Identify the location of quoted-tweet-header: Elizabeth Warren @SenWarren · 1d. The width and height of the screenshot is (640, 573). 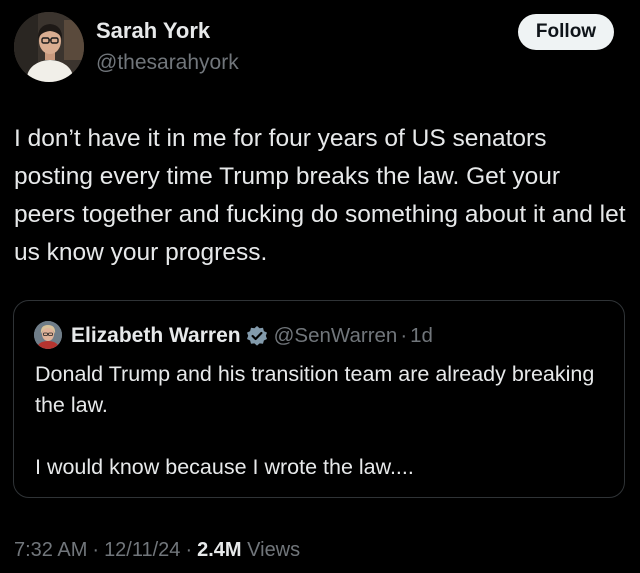
(252, 336).